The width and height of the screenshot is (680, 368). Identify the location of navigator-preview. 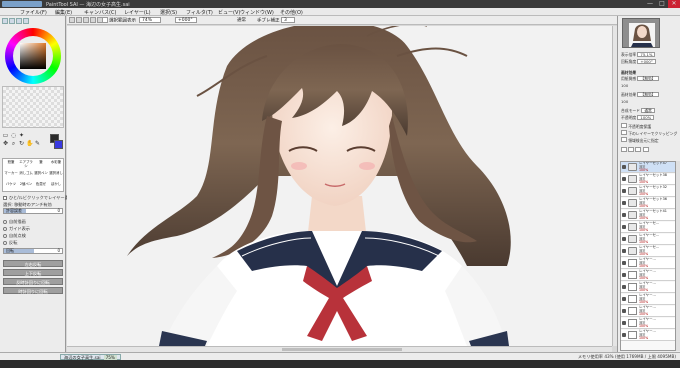
(641, 33).